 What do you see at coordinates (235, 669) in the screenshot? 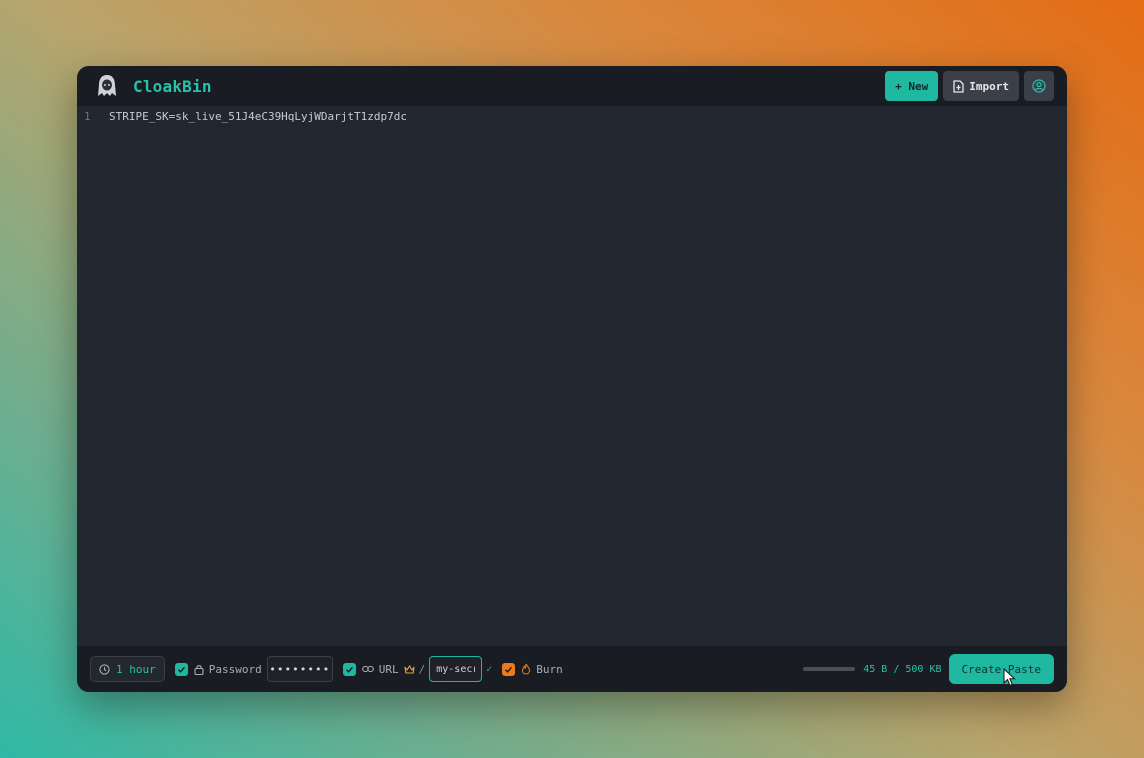
I see `password-label: Password` at bounding box center [235, 669].